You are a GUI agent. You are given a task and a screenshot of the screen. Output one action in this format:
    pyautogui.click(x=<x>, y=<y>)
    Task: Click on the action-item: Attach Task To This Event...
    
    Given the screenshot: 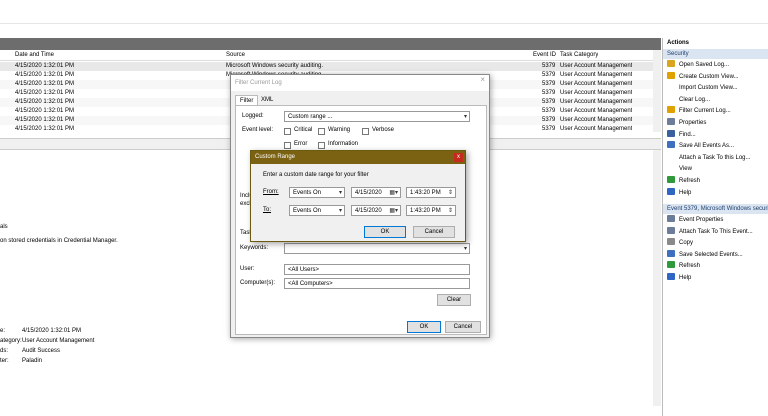 What is the action you would take?
    pyautogui.click(x=717, y=232)
    